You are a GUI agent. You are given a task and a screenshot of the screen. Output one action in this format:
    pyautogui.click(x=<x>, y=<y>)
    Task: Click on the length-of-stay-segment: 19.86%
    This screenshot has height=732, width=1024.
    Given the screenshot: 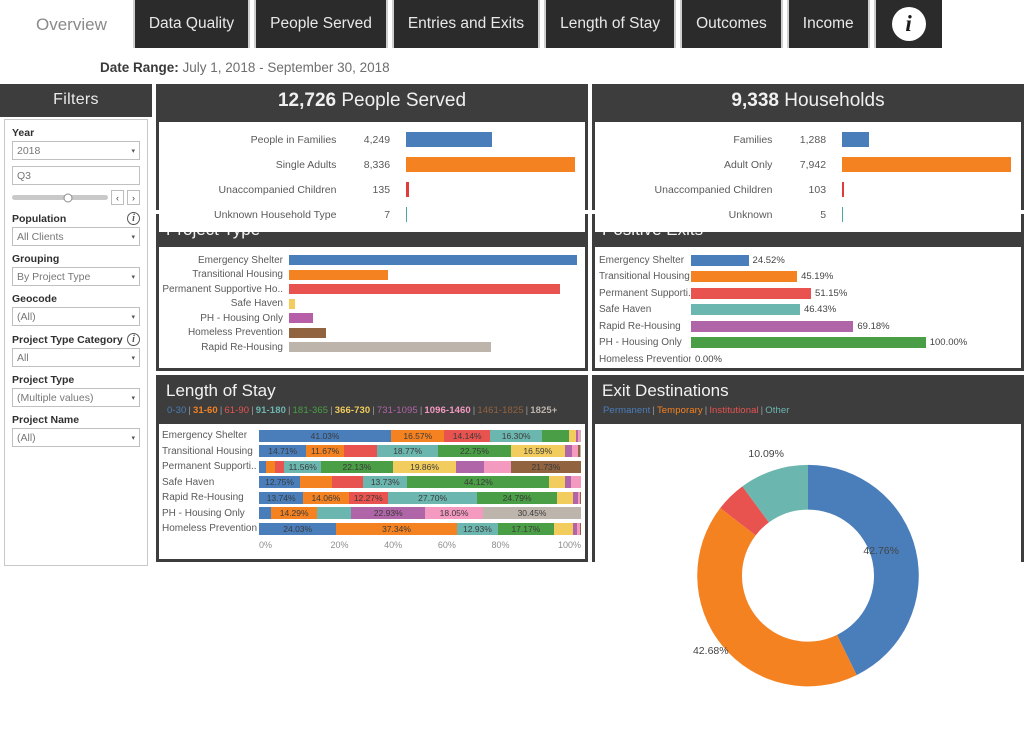 What is the action you would take?
    pyautogui.click(x=424, y=466)
    